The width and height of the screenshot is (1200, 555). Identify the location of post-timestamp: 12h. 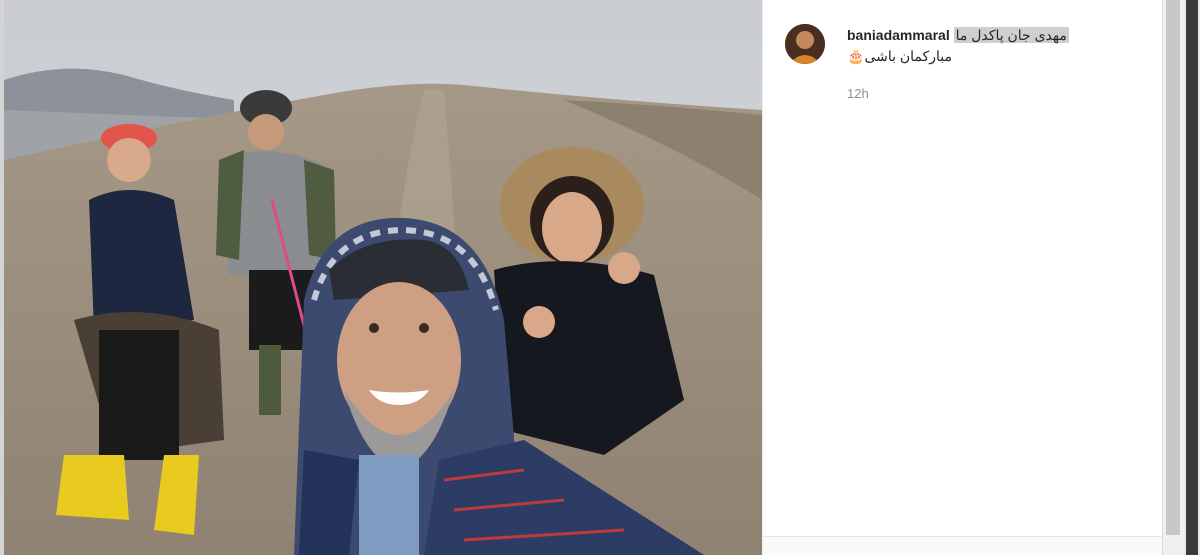
(858, 93).